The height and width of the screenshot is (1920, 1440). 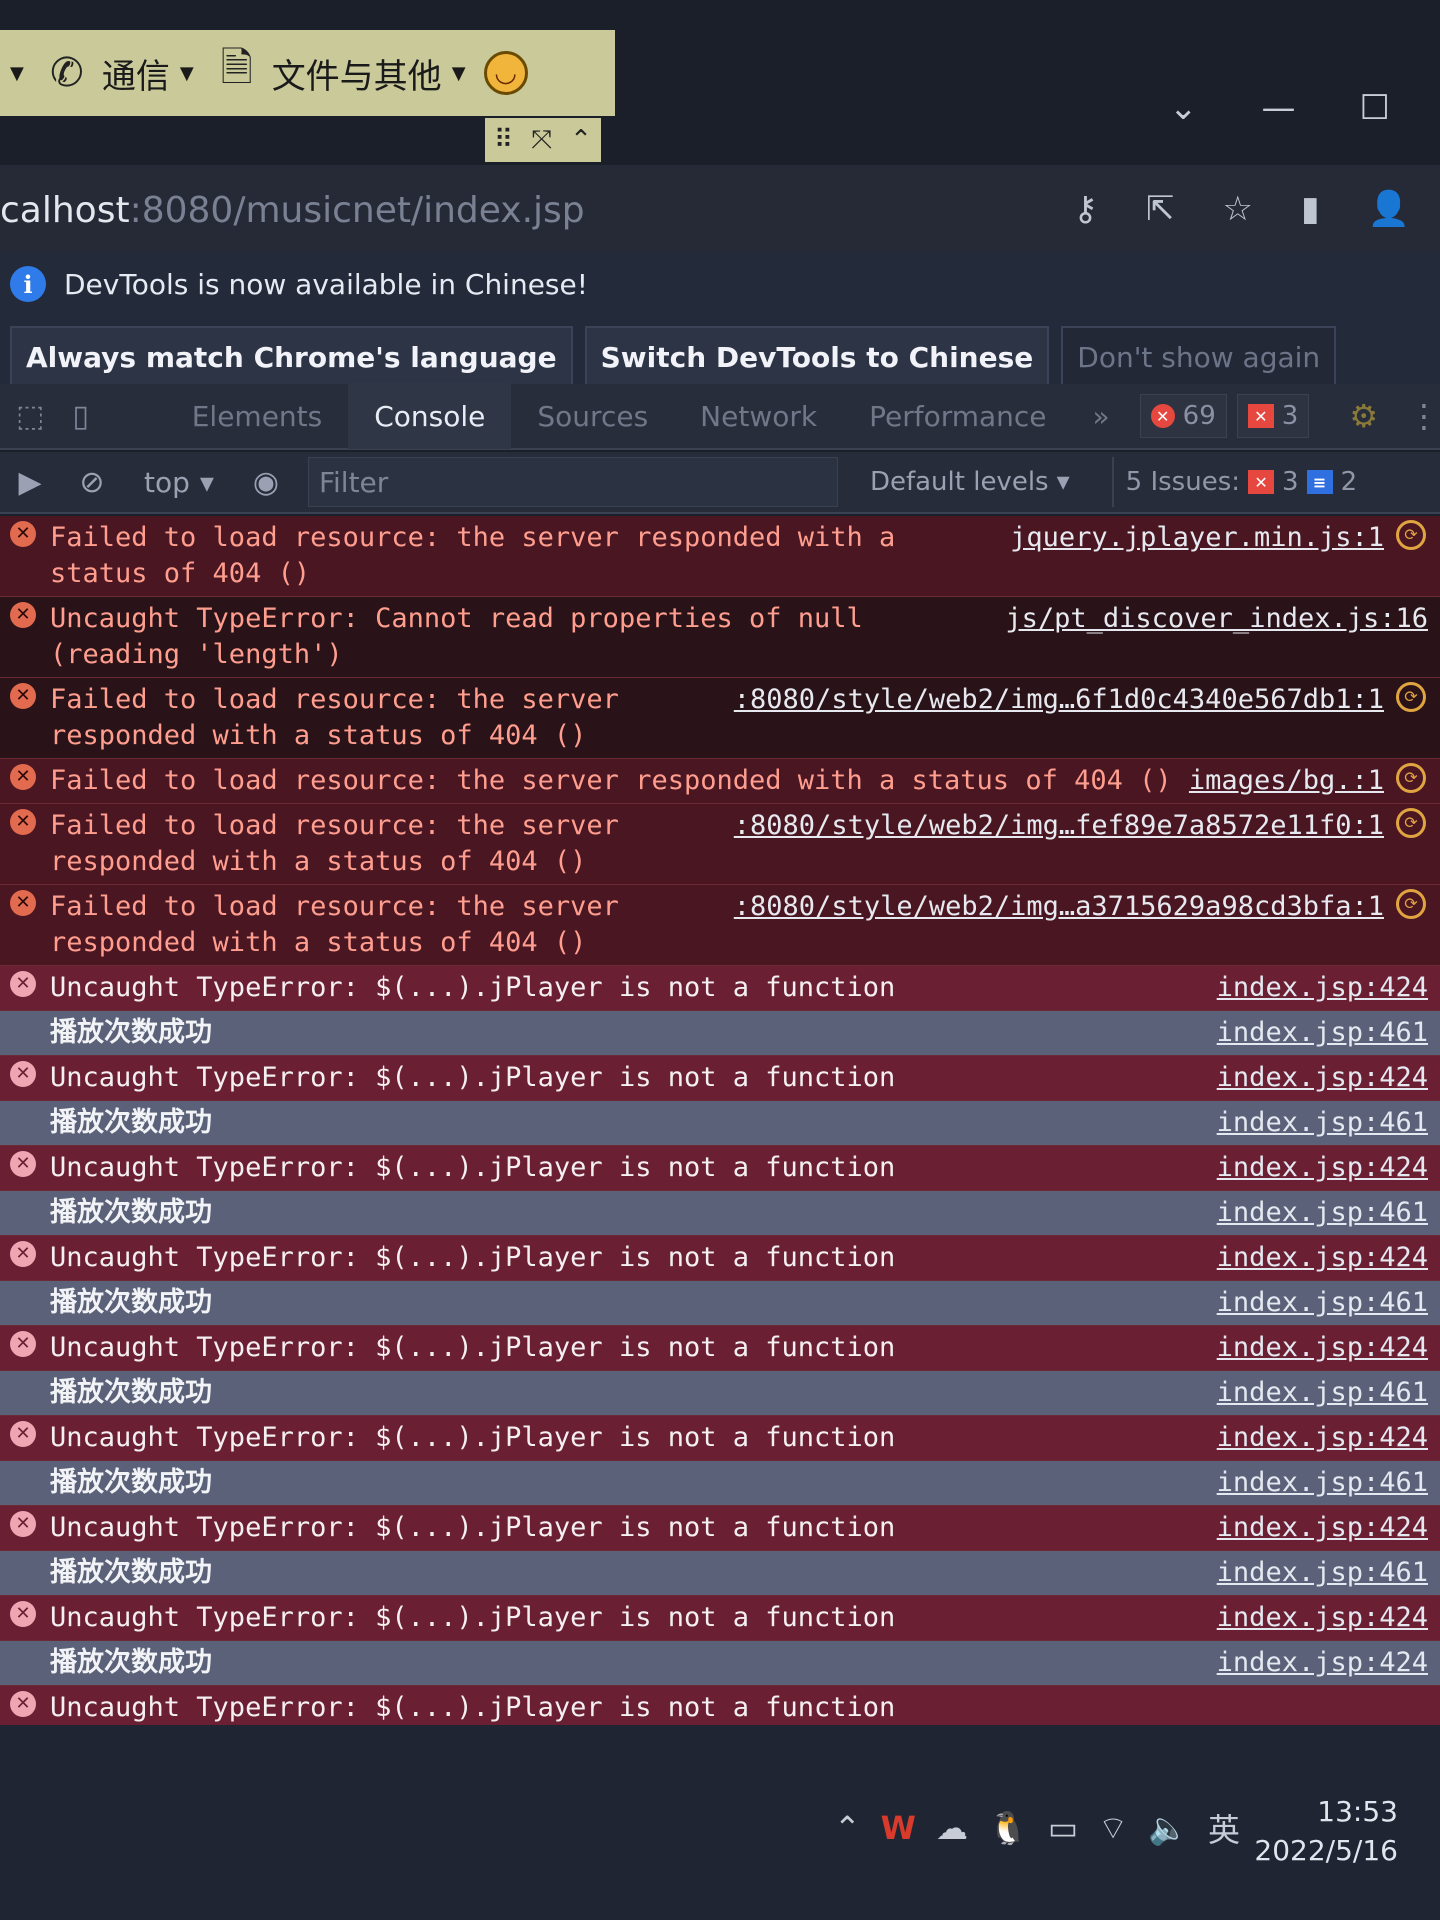 What do you see at coordinates (430, 416) in the screenshot?
I see `tab-console: Console` at bounding box center [430, 416].